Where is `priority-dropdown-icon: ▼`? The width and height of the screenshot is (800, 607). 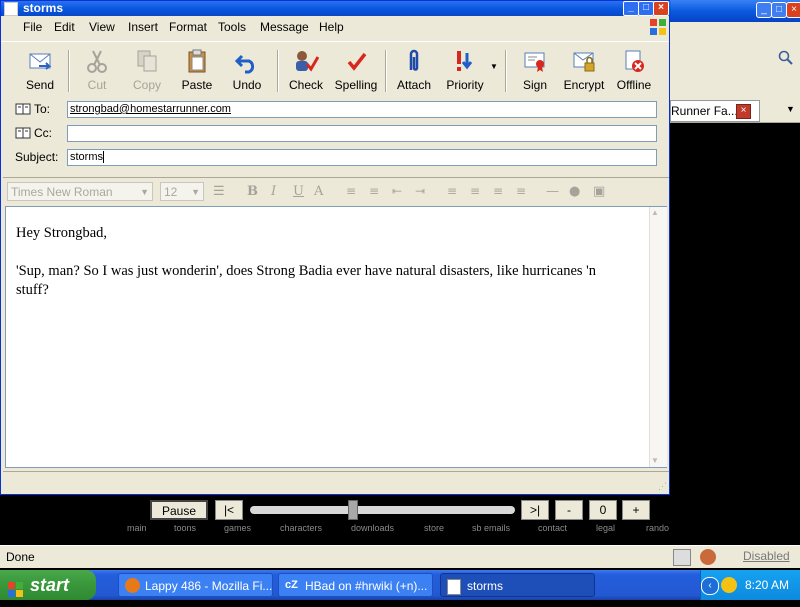
priority-dropdown-icon: ▼ is located at coordinates (494, 66).